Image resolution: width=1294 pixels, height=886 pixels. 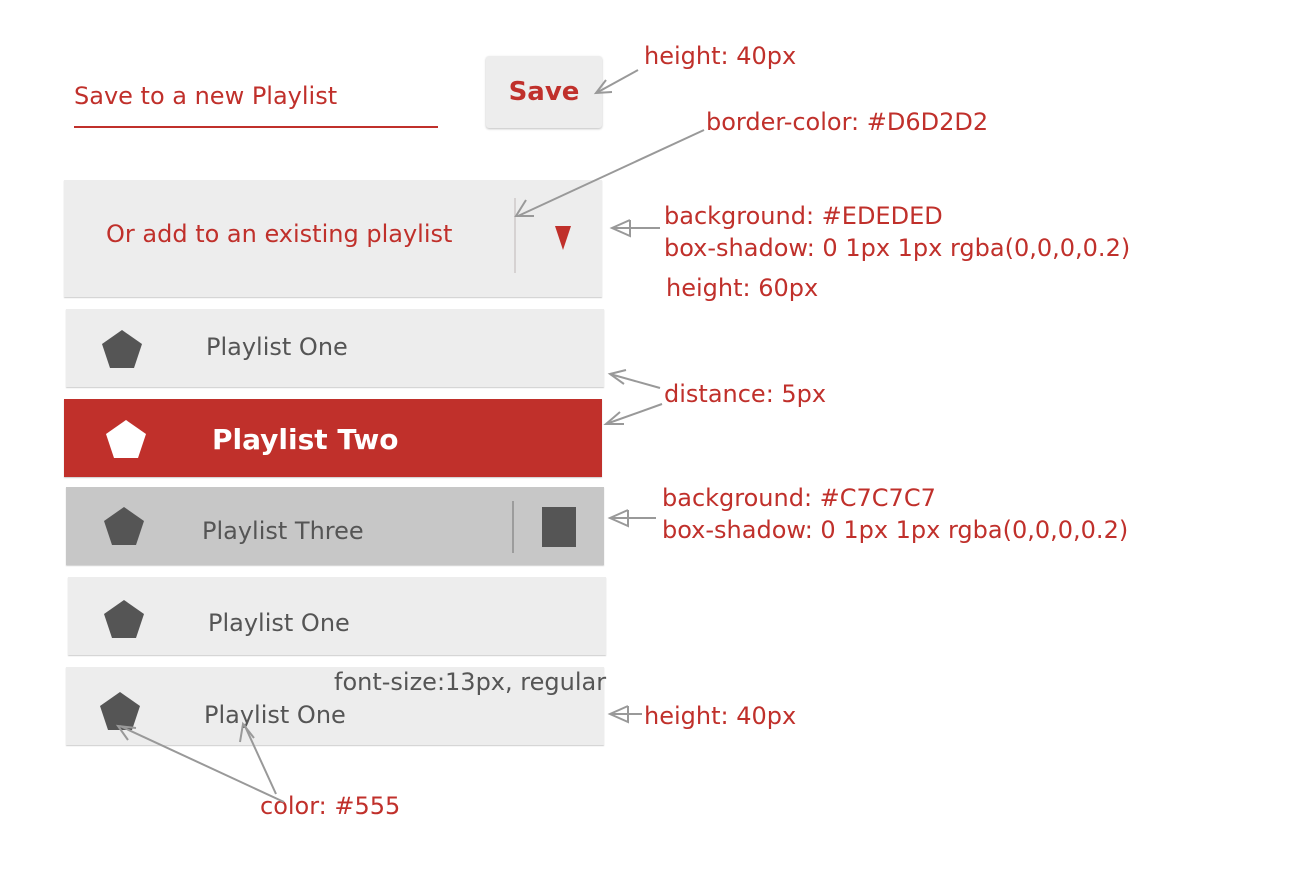 I want to click on arrow-color-text, so click(x=260, y=759).